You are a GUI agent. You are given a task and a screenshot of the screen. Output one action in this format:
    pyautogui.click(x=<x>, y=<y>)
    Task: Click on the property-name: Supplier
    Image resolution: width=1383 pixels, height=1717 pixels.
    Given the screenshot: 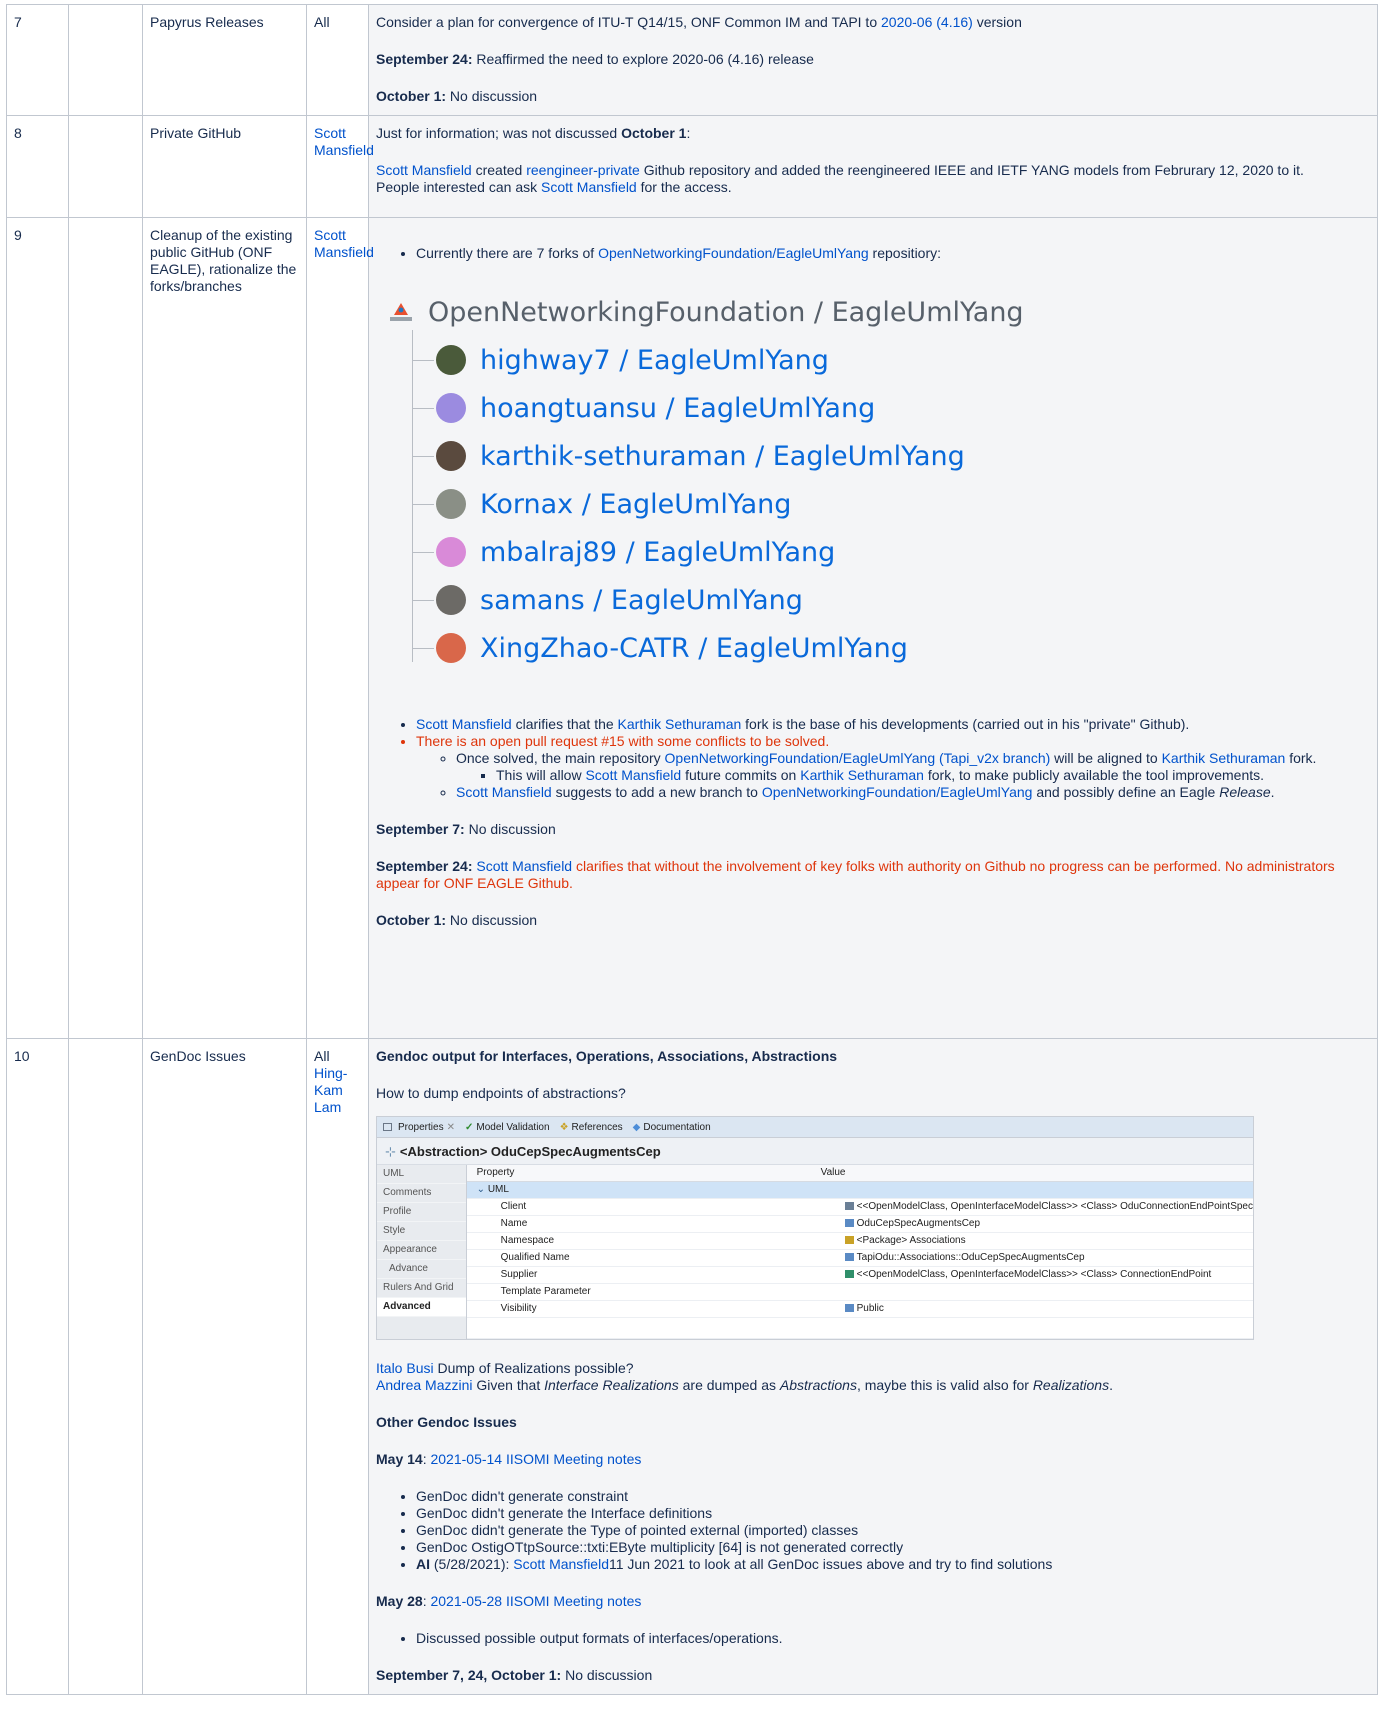 What is the action you would take?
    pyautogui.click(x=519, y=1274)
    